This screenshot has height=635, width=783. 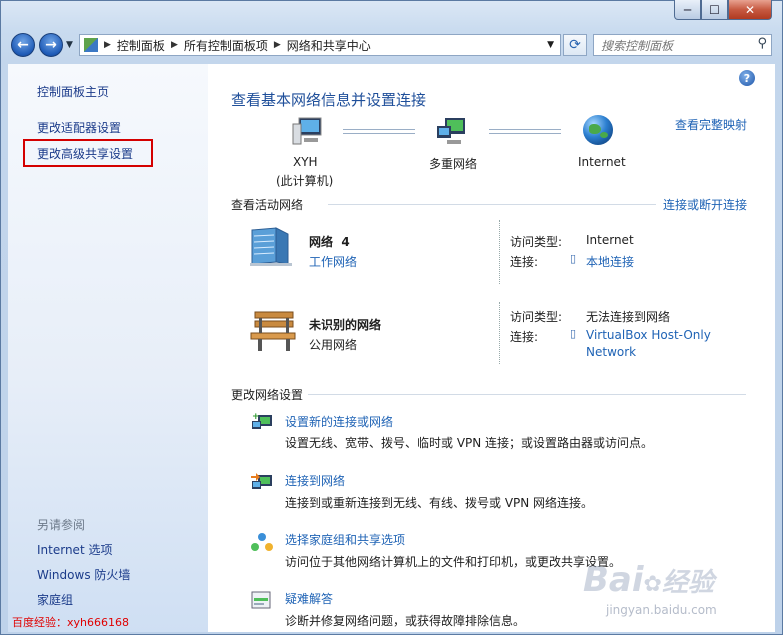 What do you see at coordinates (271, 247) in the screenshot?
I see `work-network-icon` at bounding box center [271, 247].